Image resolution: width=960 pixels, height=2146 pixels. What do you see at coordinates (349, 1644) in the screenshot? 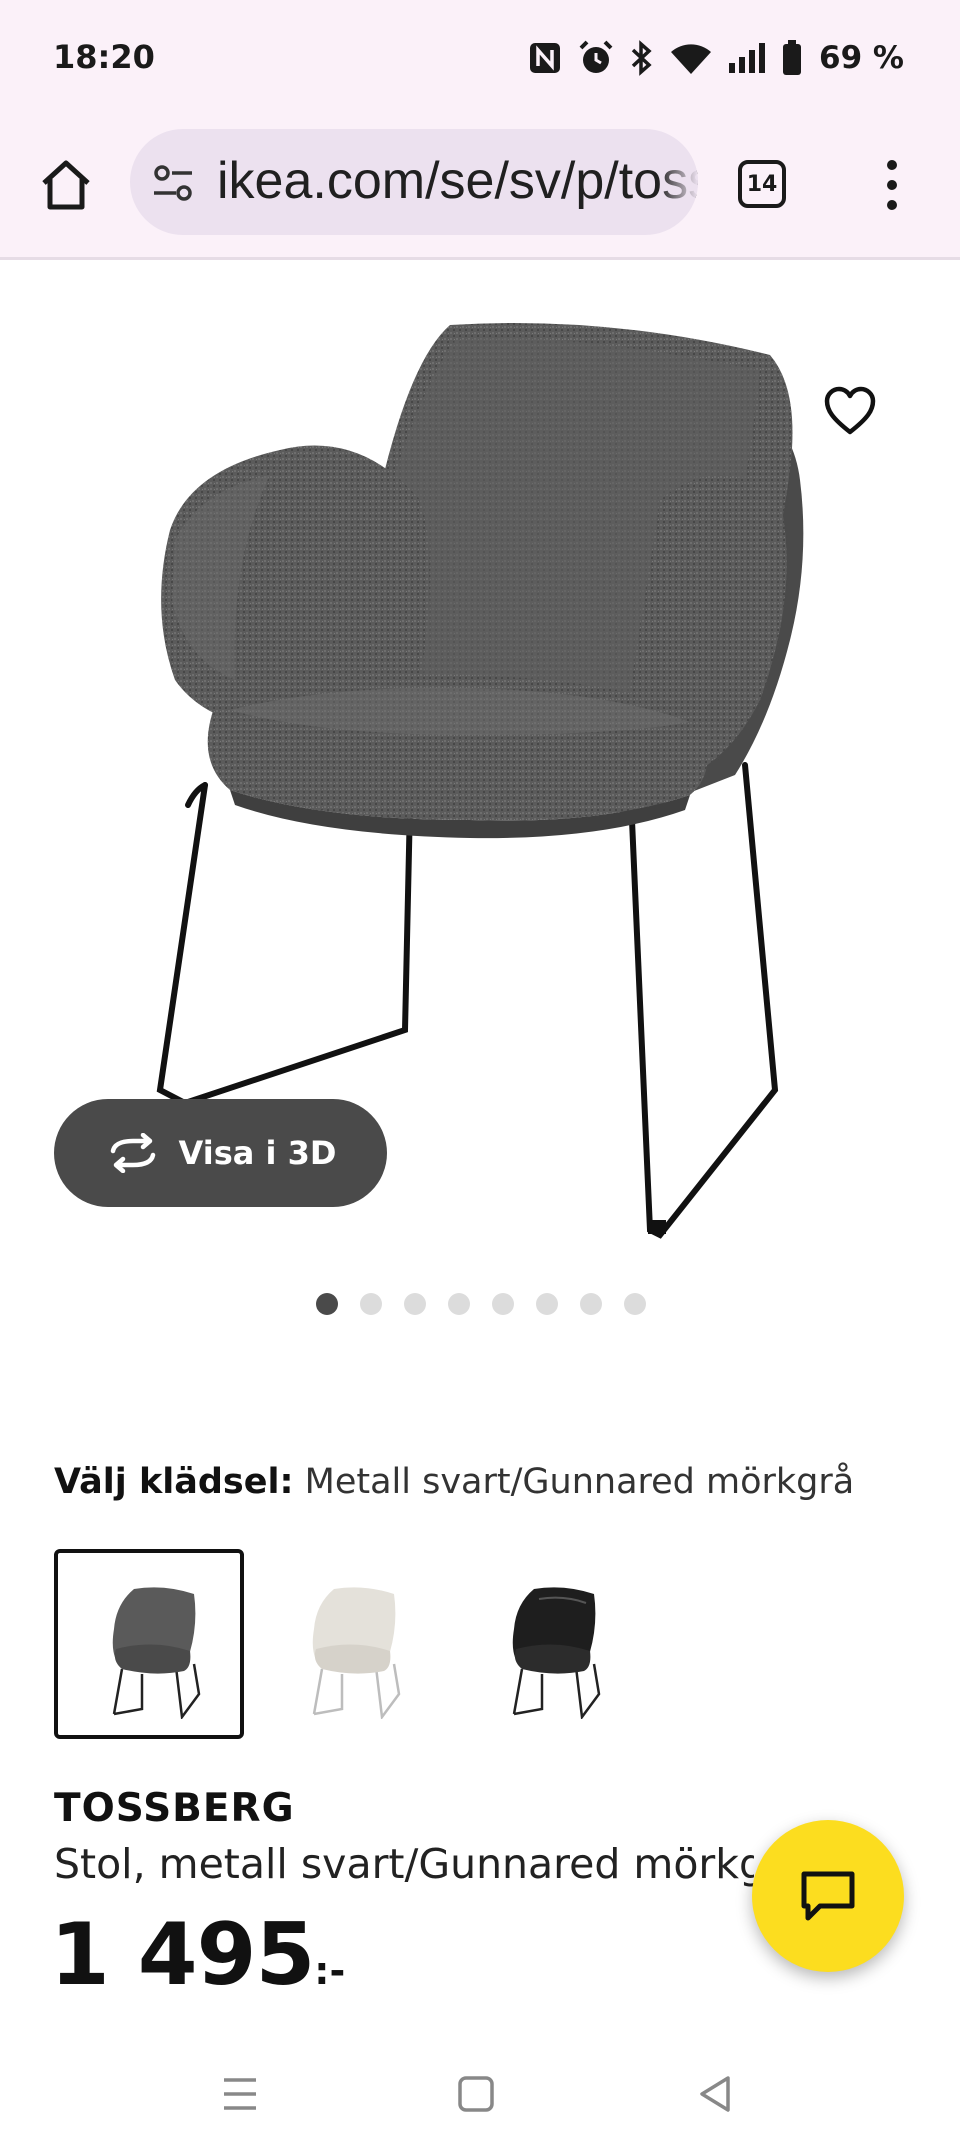
I see `swatch-beige` at bounding box center [349, 1644].